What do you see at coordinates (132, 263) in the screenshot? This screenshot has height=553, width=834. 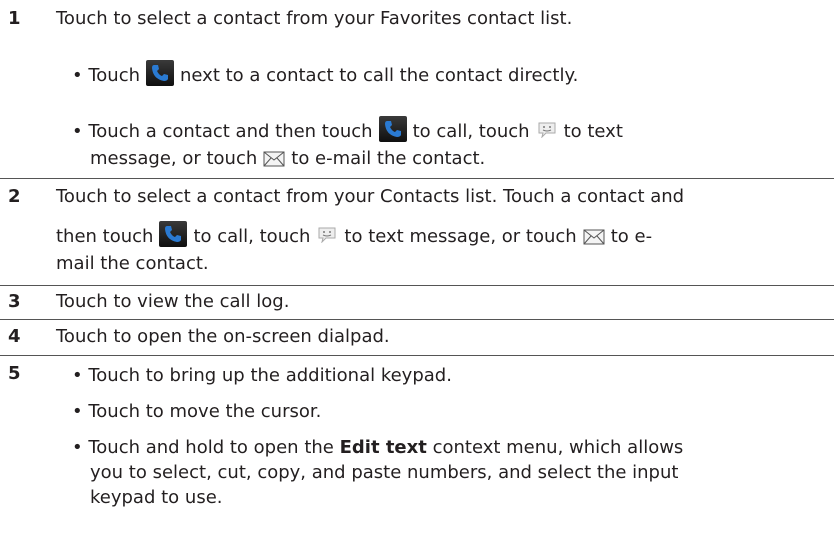 I see `row-text: mail the contact.` at bounding box center [132, 263].